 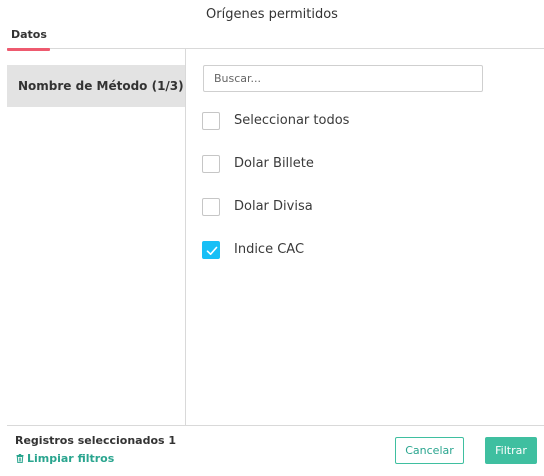 I want to click on select-all-checkbox, so click(x=211, y=121).